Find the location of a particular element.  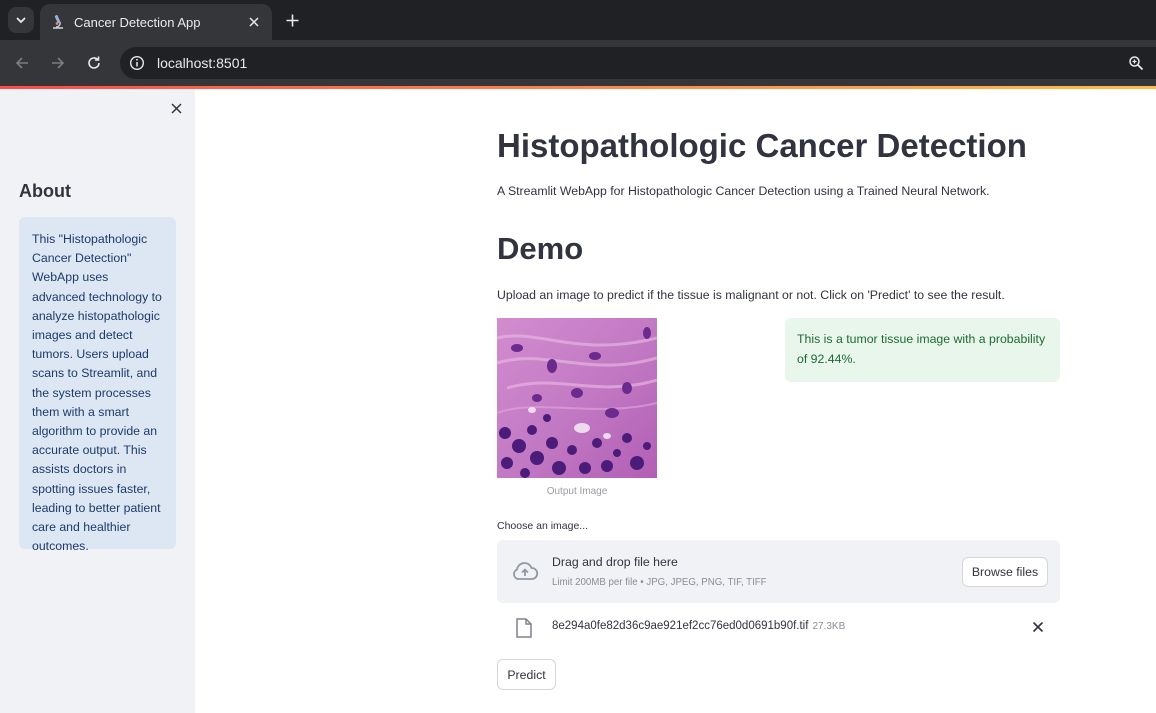

tab-search-button is located at coordinates (21, 20).